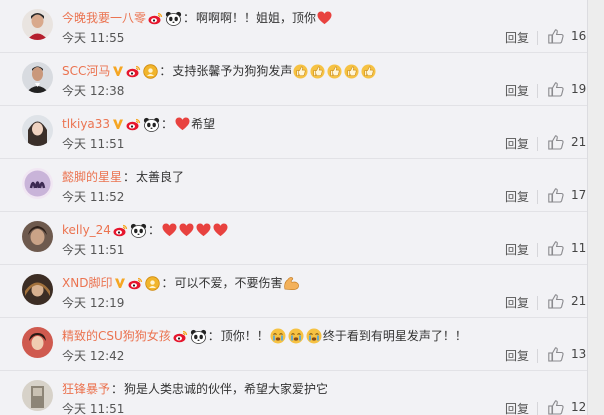  Describe the element at coordinates (92, 177) in the screenshot. I see `username-link: 懿脚的星星` at that location.